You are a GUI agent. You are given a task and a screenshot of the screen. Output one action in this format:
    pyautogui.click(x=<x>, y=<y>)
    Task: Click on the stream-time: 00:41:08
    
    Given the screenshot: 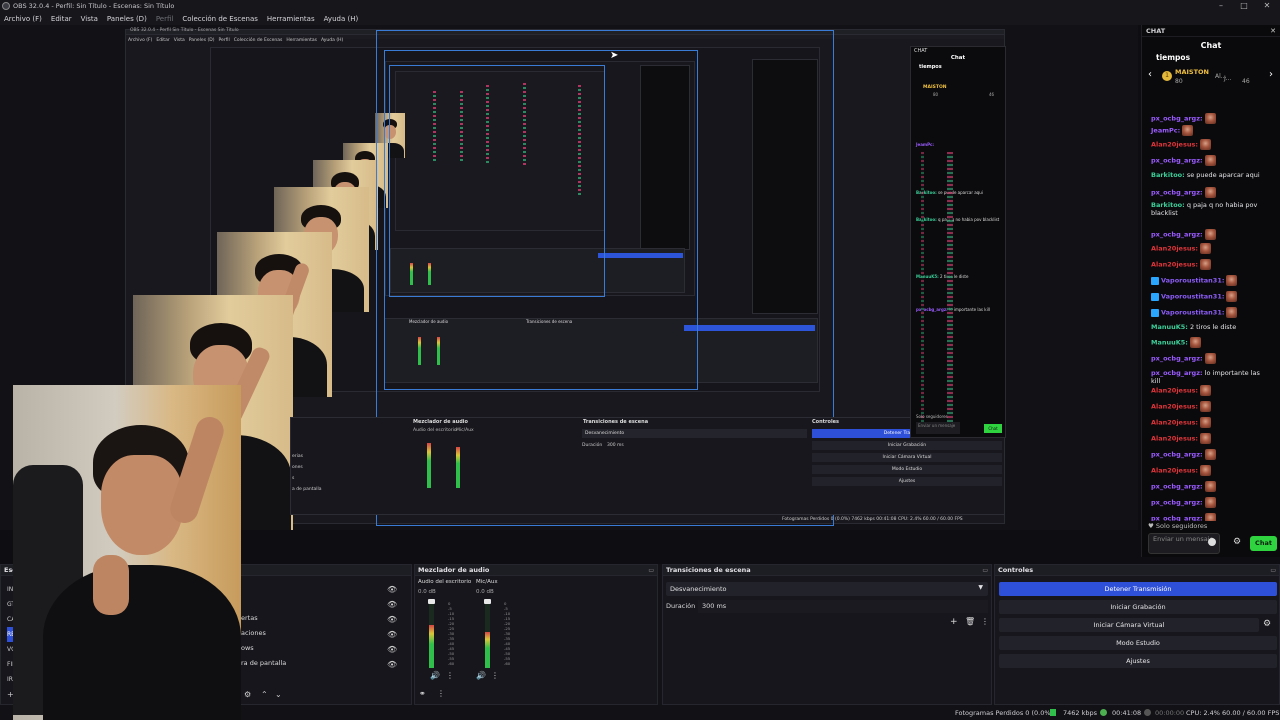 What is the action you would take?
    pyautogui.click(x=1127, y=713)
    